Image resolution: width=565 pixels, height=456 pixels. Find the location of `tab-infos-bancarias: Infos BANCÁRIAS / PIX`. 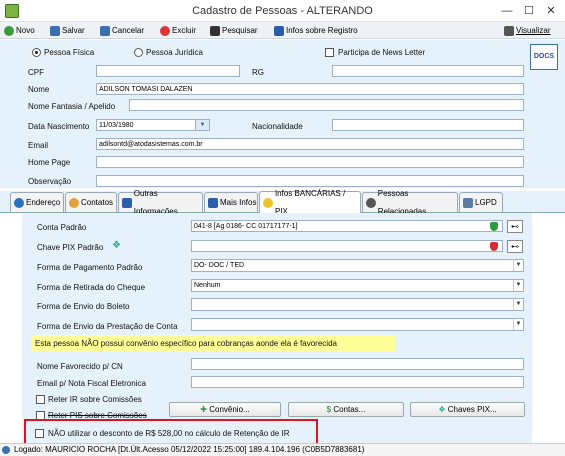

tab-infos-bancarias: Infos BANCÁRIAS / PIX is located at coordinates (310, 202).